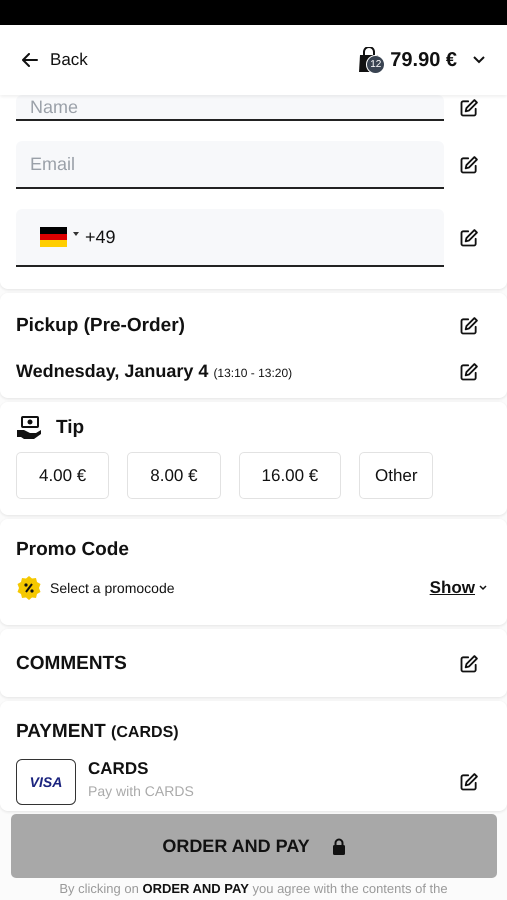 The width and height of the screenshot is (507, 900). Describe the element at coordinates (29, 428) in the screenshot. I see `money-hand-icon` at that location.